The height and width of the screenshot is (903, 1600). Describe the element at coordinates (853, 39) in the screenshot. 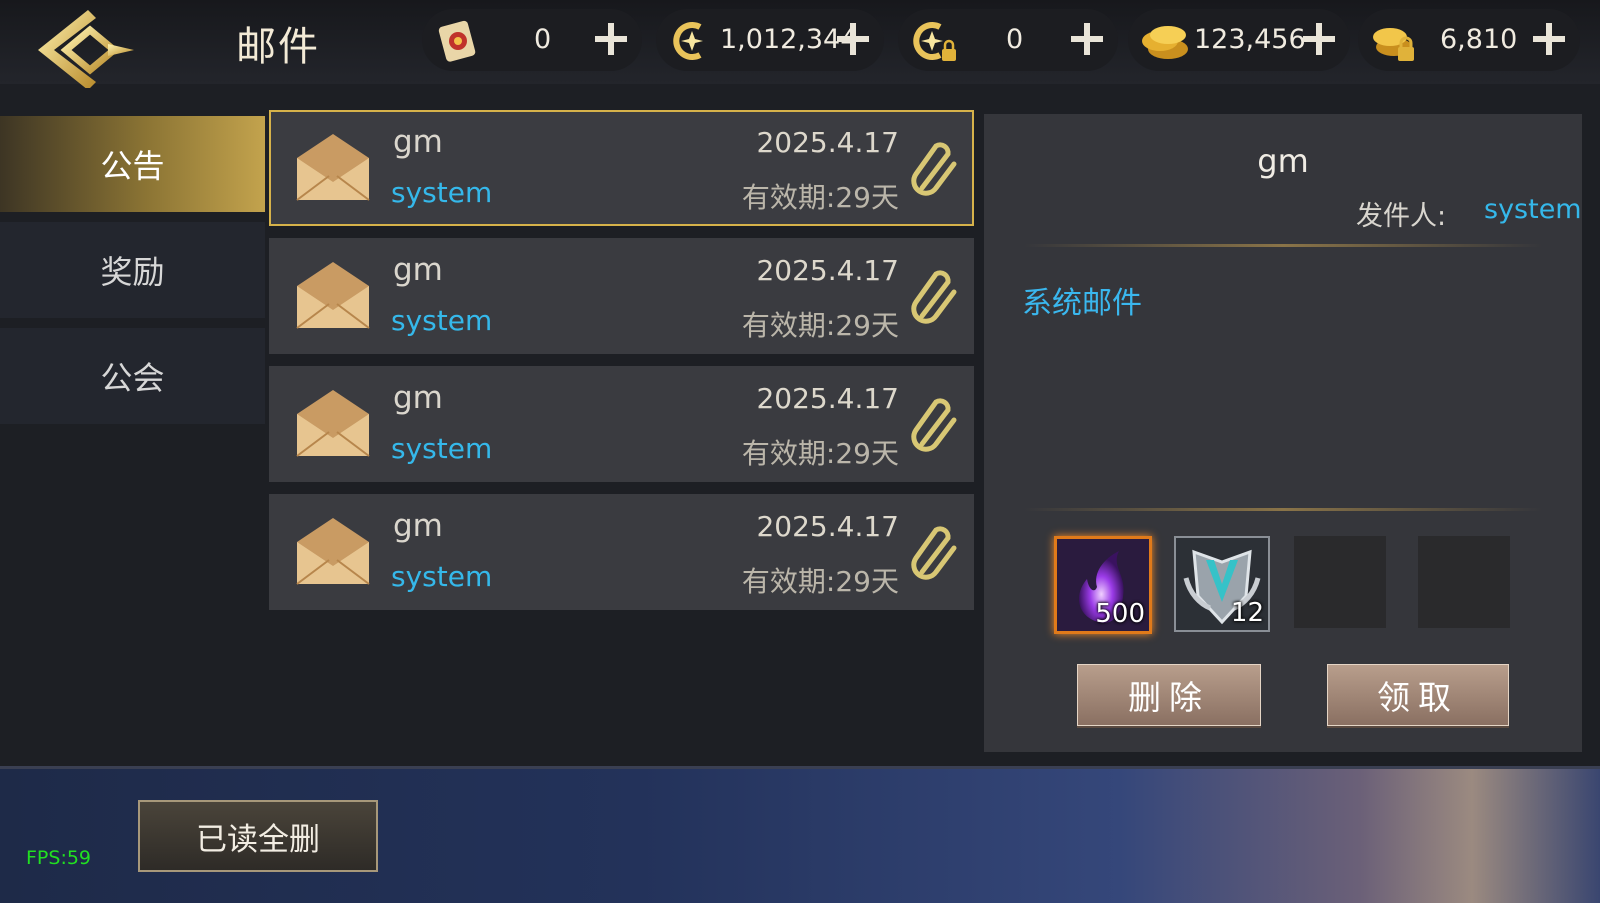

I see `add-star-coin-icon` at that location.